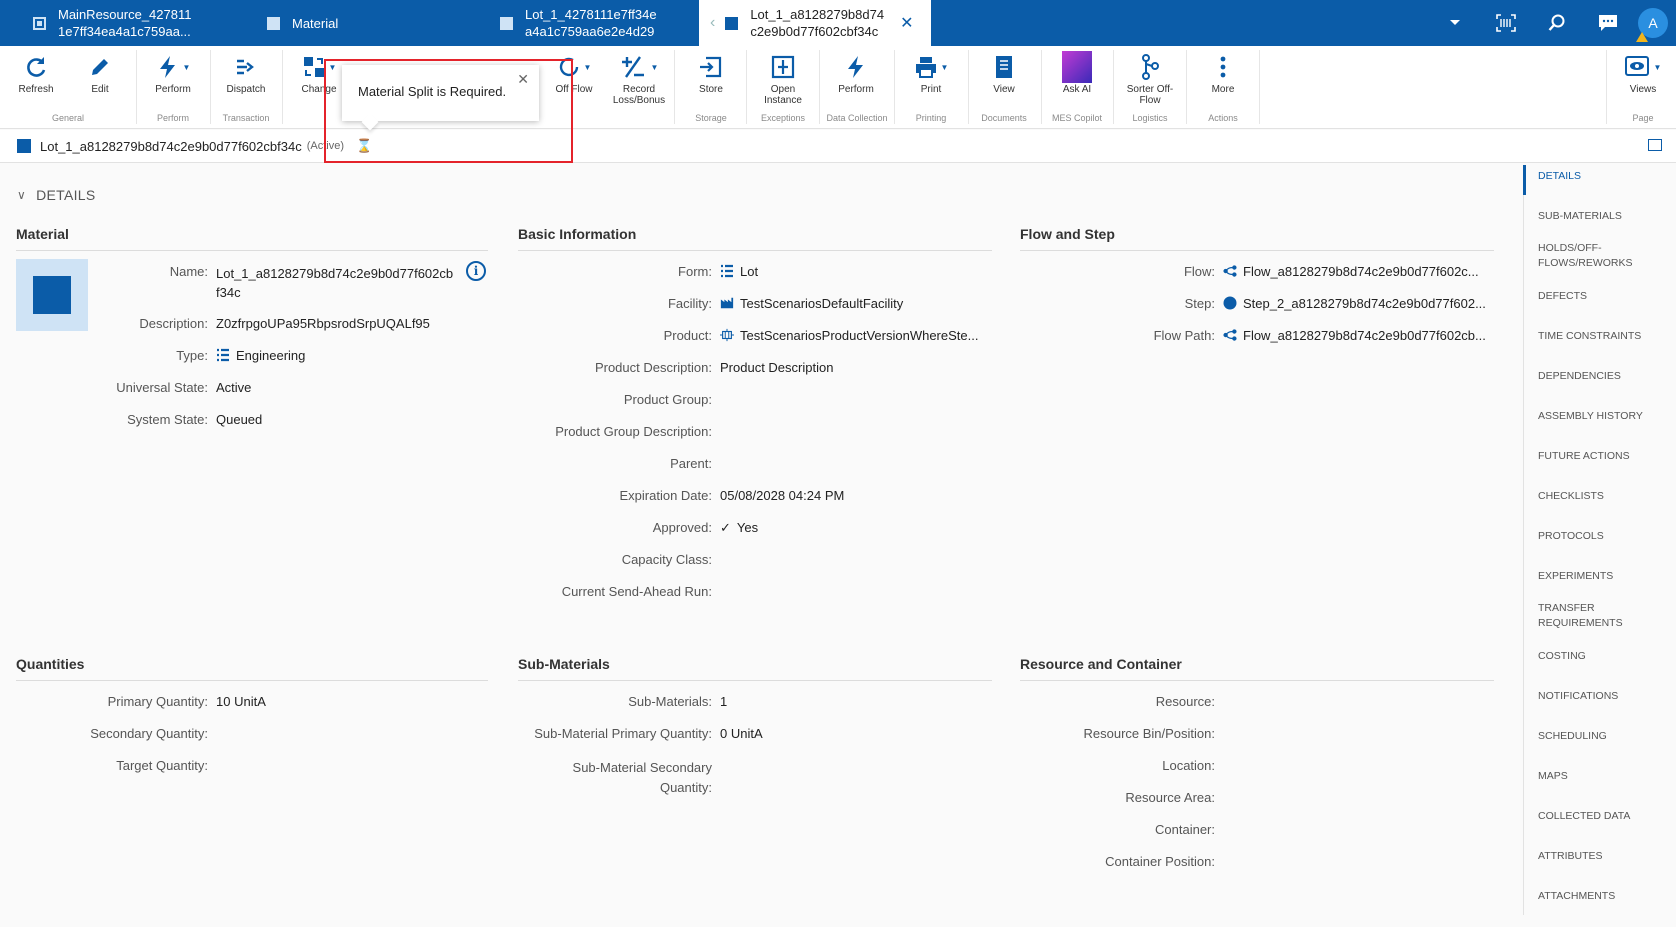  Describe the element at coordinates (747, 527) in the screenshot. I see `approved-value: Yes` at that location.